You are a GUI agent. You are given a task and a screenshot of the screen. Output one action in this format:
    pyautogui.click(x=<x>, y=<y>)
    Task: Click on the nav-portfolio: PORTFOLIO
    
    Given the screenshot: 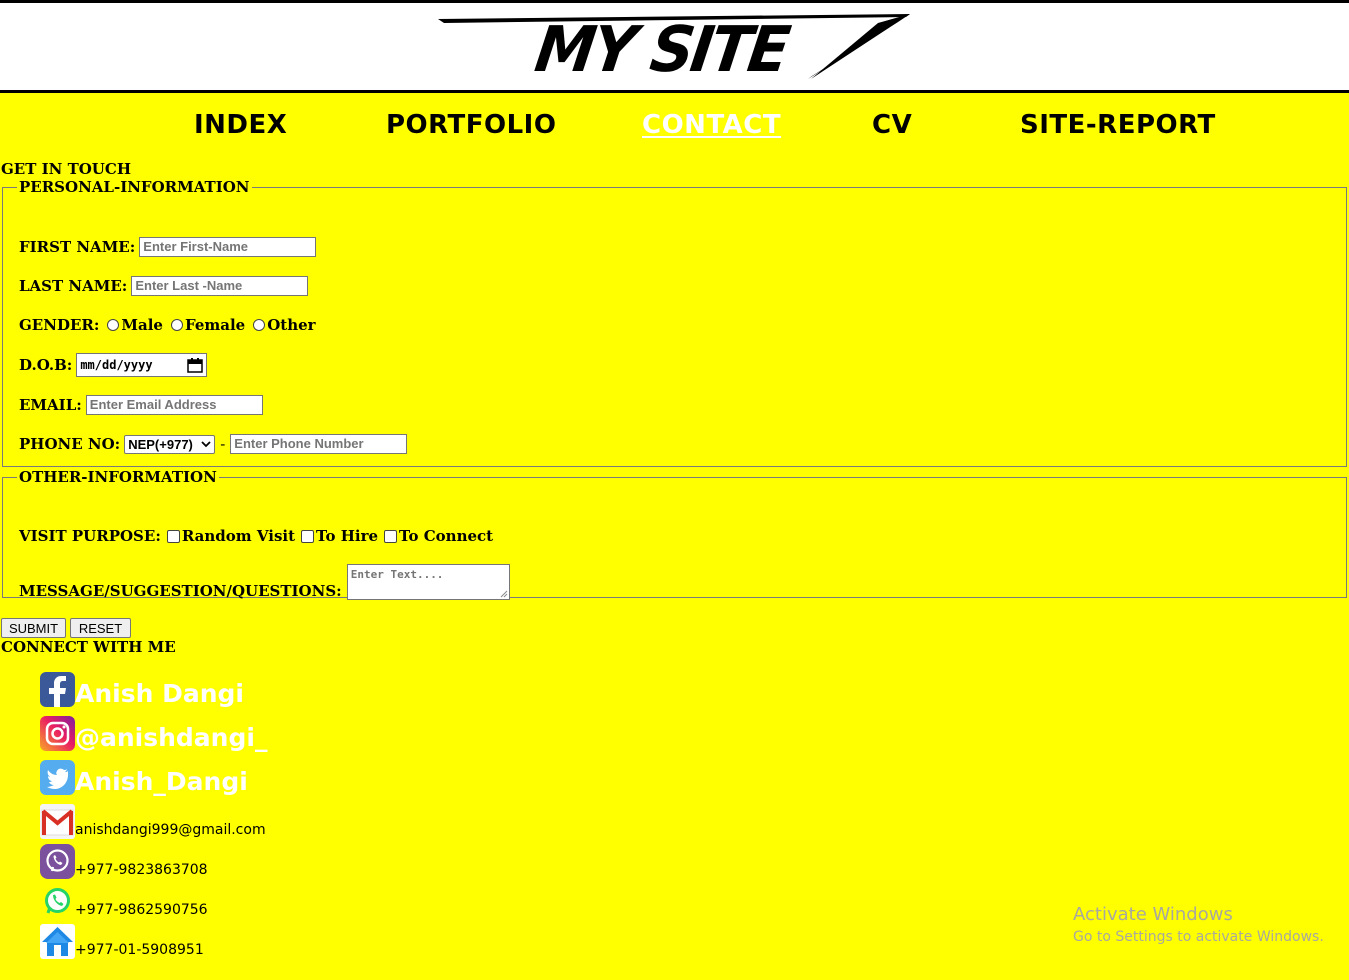 What is the action you would take?
    pyautogui.click(x=471, y=125)
    